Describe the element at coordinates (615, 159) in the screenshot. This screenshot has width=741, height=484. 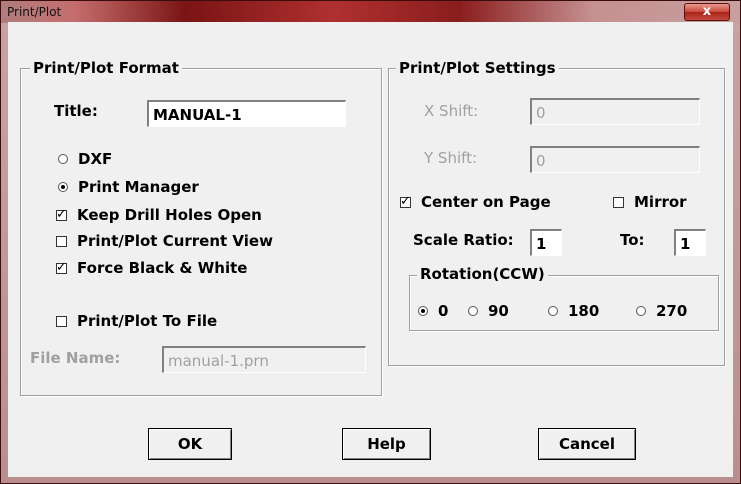
I see `y-shift-input: 0` at that location.